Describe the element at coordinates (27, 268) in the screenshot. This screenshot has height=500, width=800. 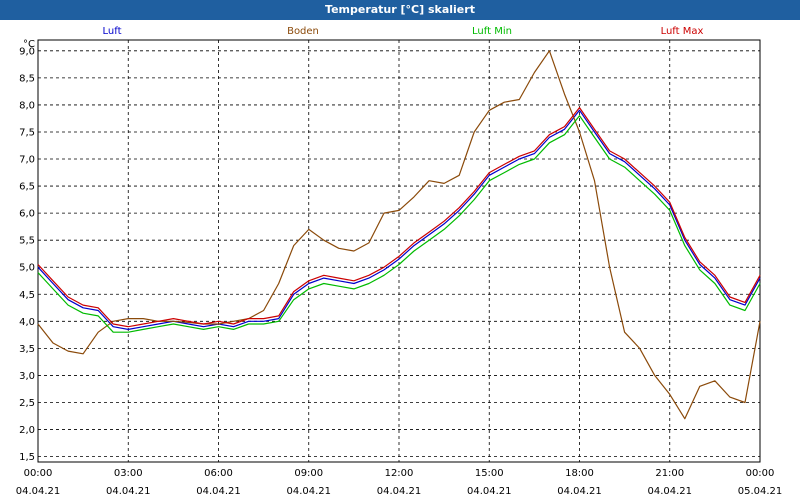
I see `y-tick-label: 5,0` at that location.